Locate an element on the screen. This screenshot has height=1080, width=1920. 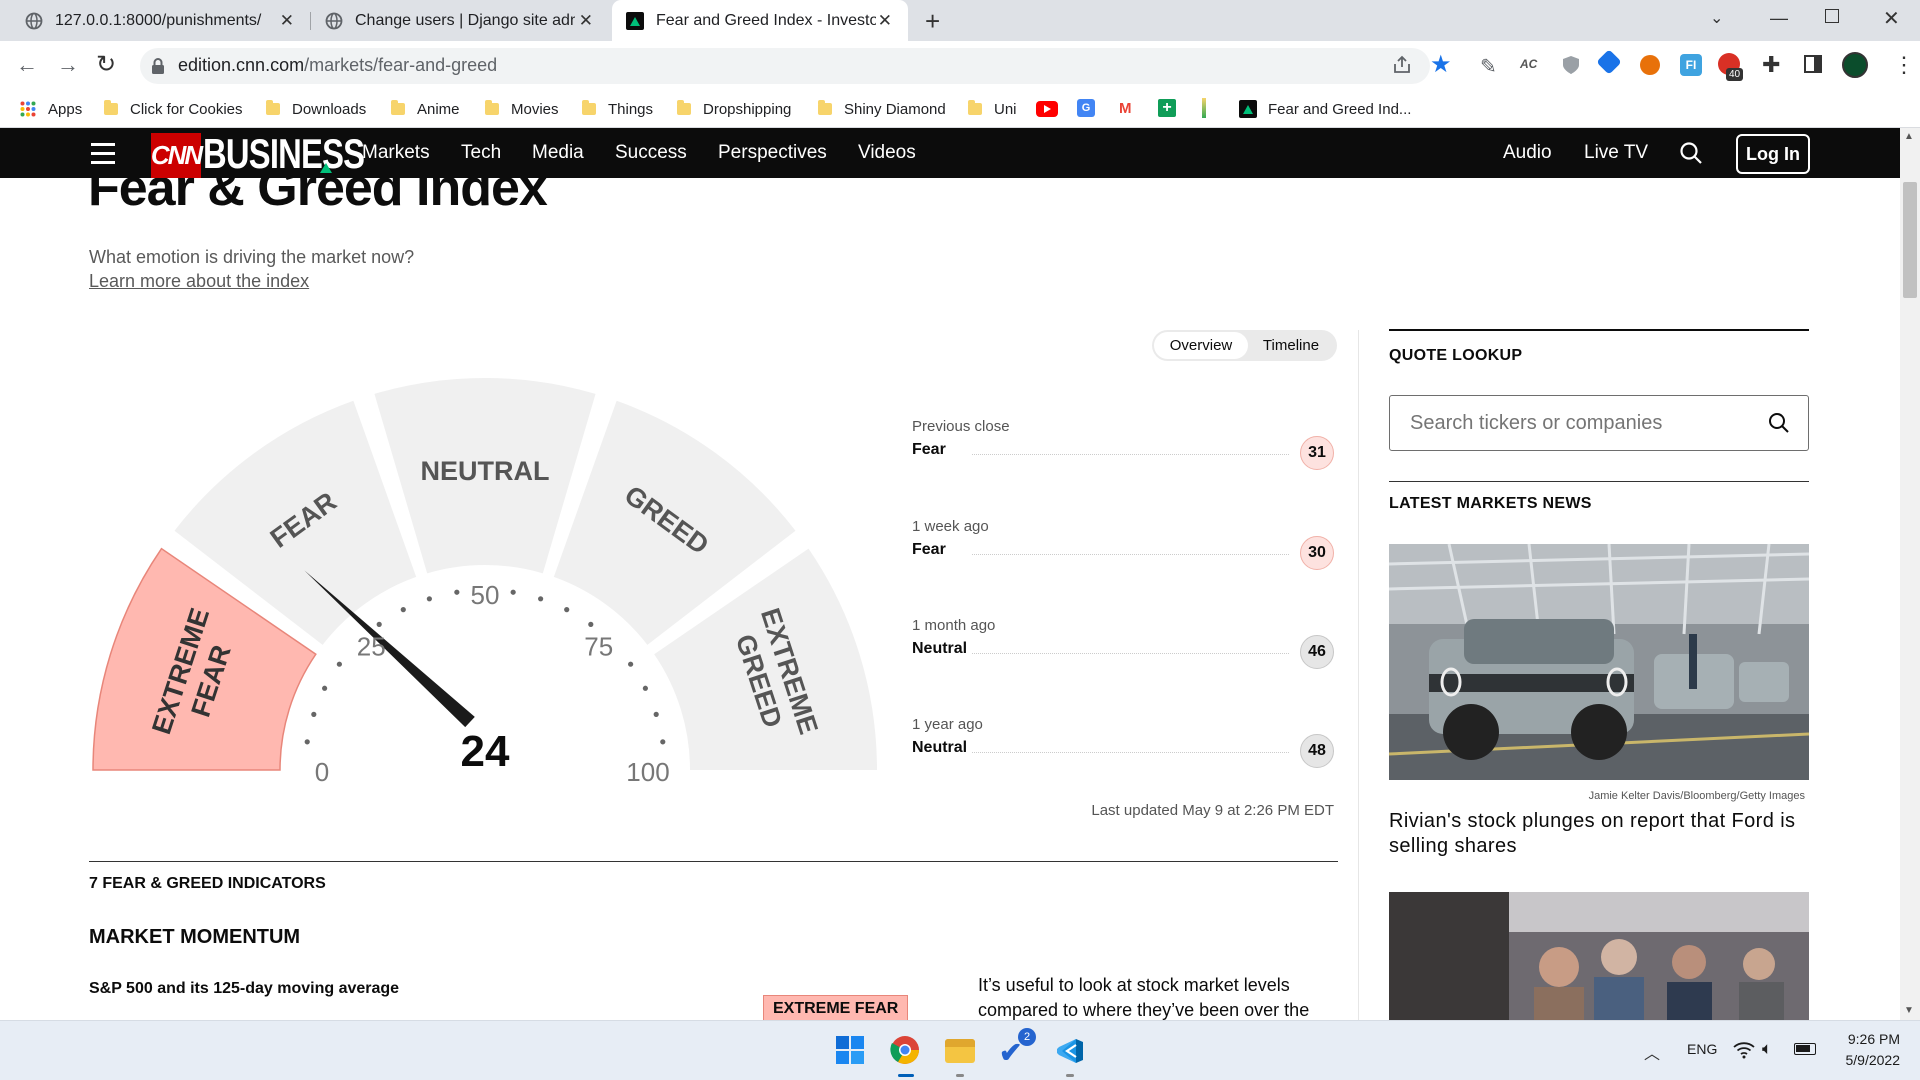
bookmark-uni: Uni is located at coordinates (992, 109).